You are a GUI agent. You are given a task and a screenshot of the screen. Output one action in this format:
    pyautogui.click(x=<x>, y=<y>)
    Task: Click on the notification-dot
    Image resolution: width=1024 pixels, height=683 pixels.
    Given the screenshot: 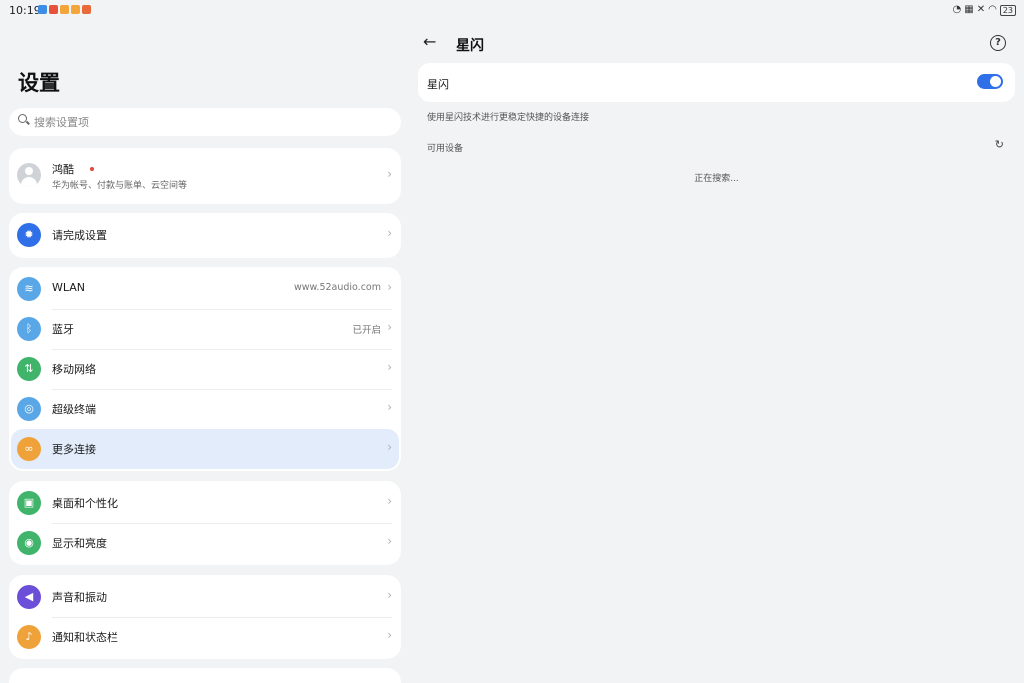 What is the action you would take?
    pyautogui.click(x=92, y=169)
    